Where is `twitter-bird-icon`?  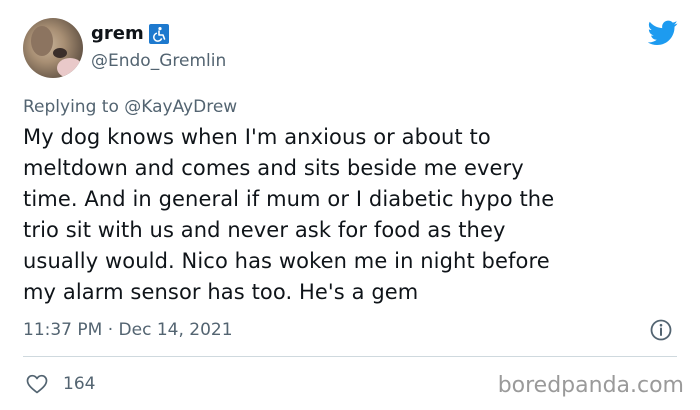
twitter-bird-icon is located at coordinates (663, 33).